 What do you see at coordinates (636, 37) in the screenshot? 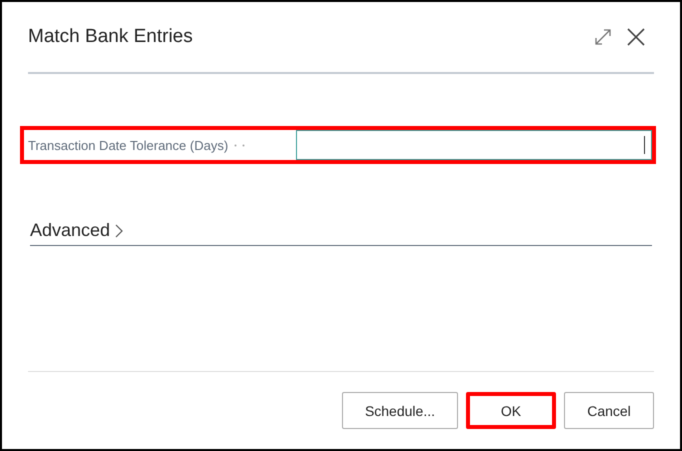
I see `close-icon` at bounding box center [636, 37].